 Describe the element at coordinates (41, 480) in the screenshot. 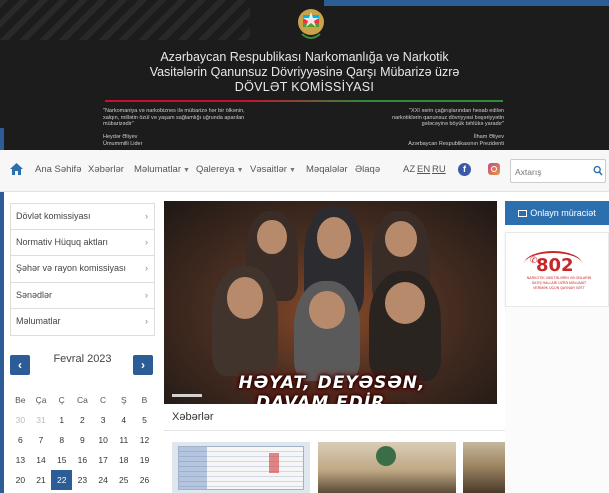

I see `calendar-day: 21` at that location.